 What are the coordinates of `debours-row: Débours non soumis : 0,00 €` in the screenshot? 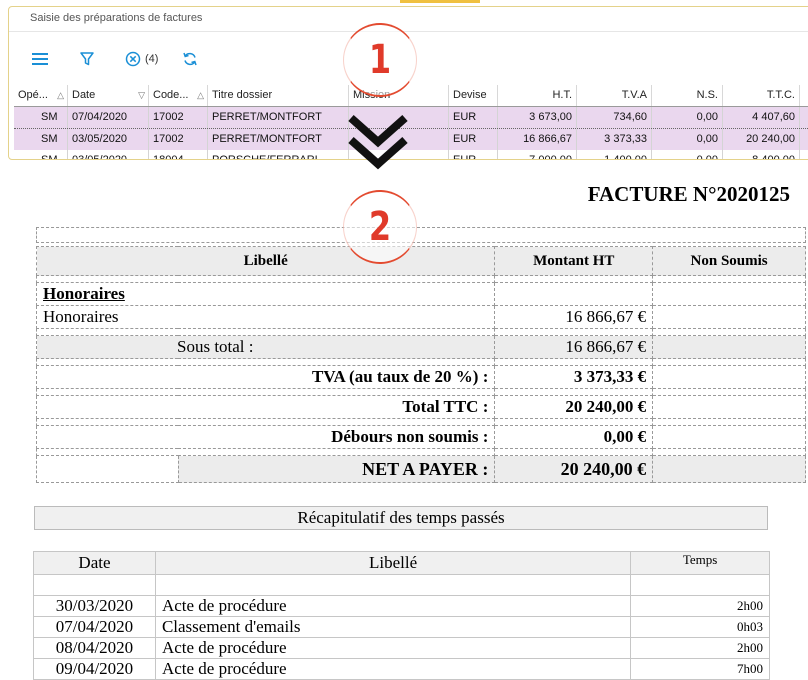 It's located at (420, 437).